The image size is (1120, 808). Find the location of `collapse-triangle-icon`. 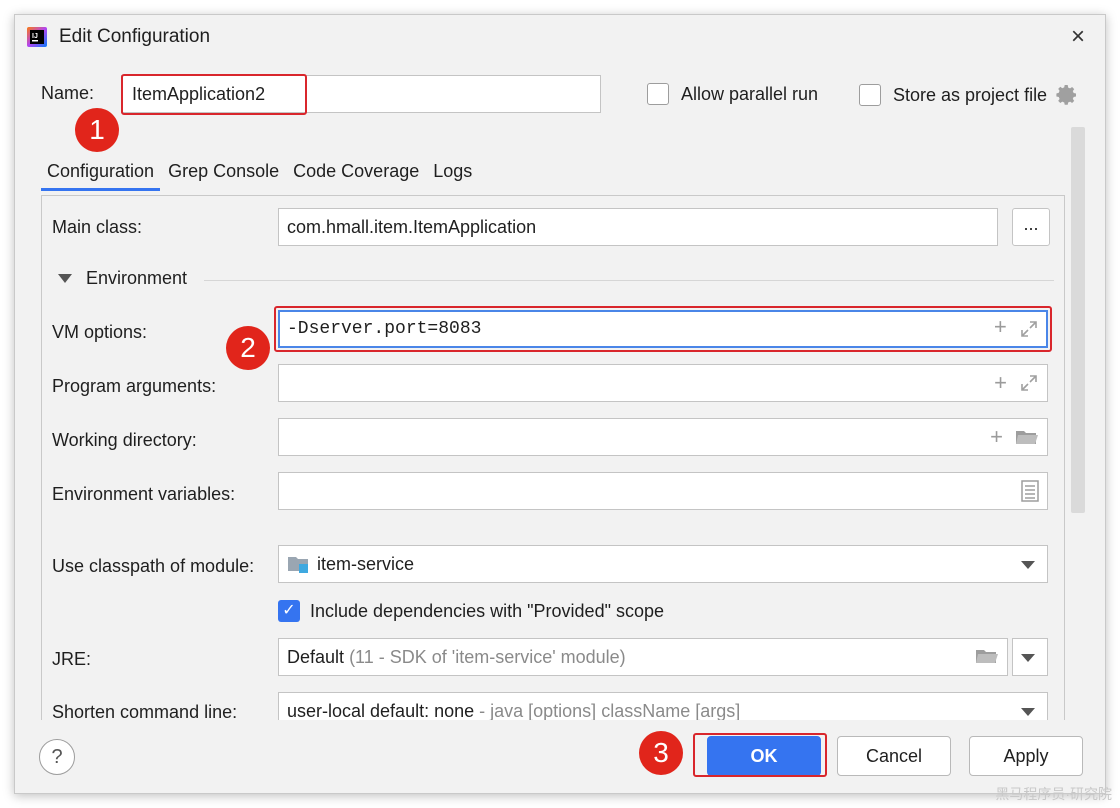

collapse-triangle-icon is located at coordinates (65, 278).